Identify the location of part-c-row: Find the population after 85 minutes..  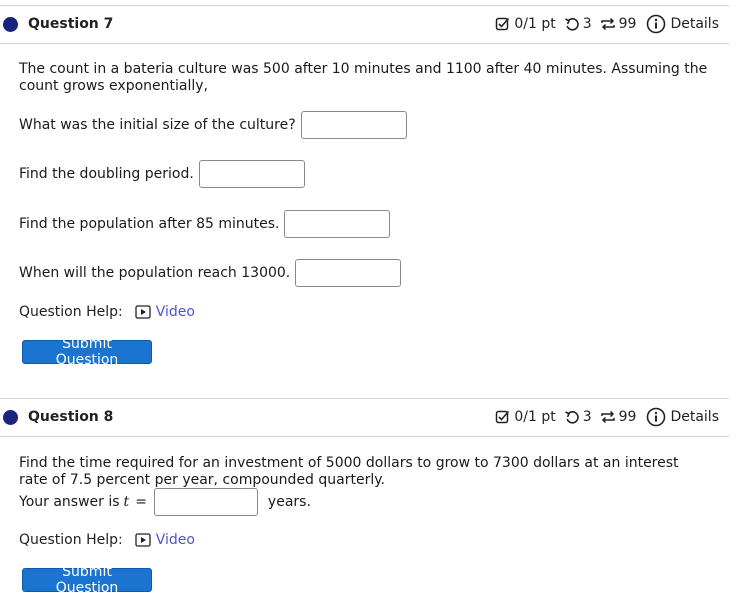
(205, 224).